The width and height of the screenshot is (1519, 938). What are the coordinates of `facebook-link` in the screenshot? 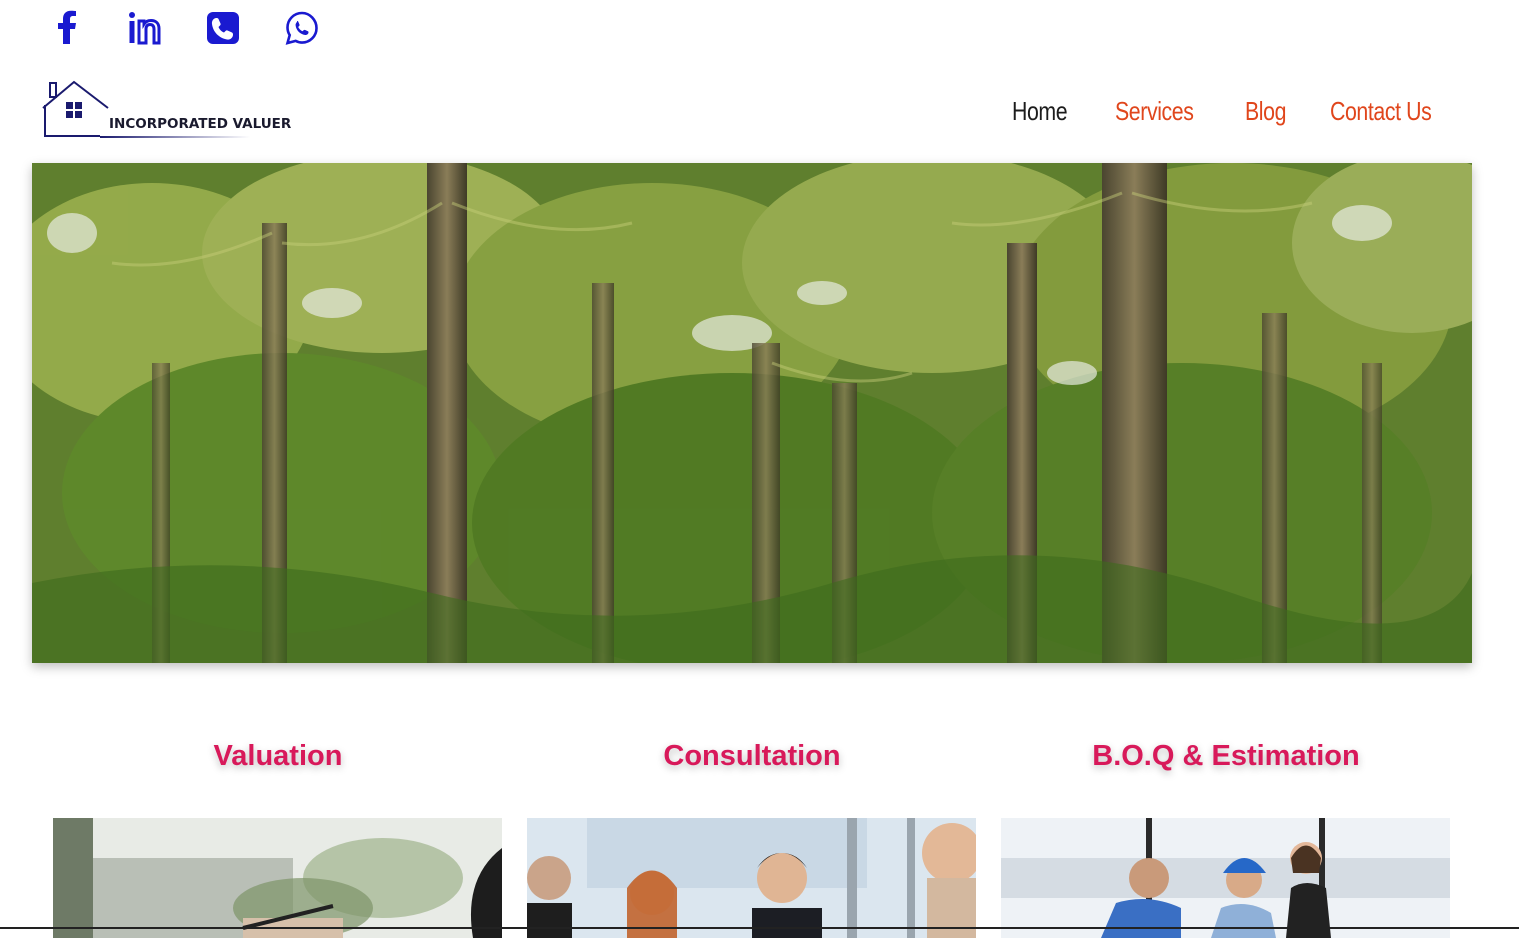 It's located at (68, 28).